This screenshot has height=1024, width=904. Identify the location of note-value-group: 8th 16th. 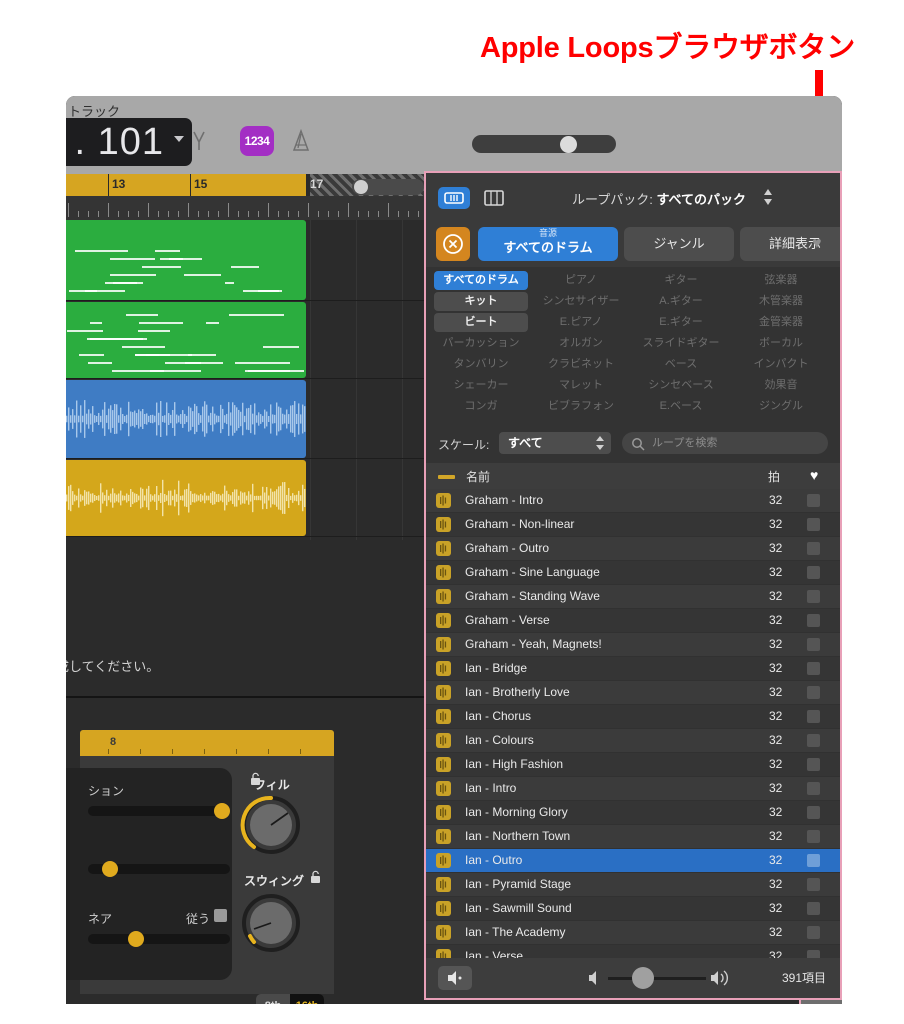
(290, 999).